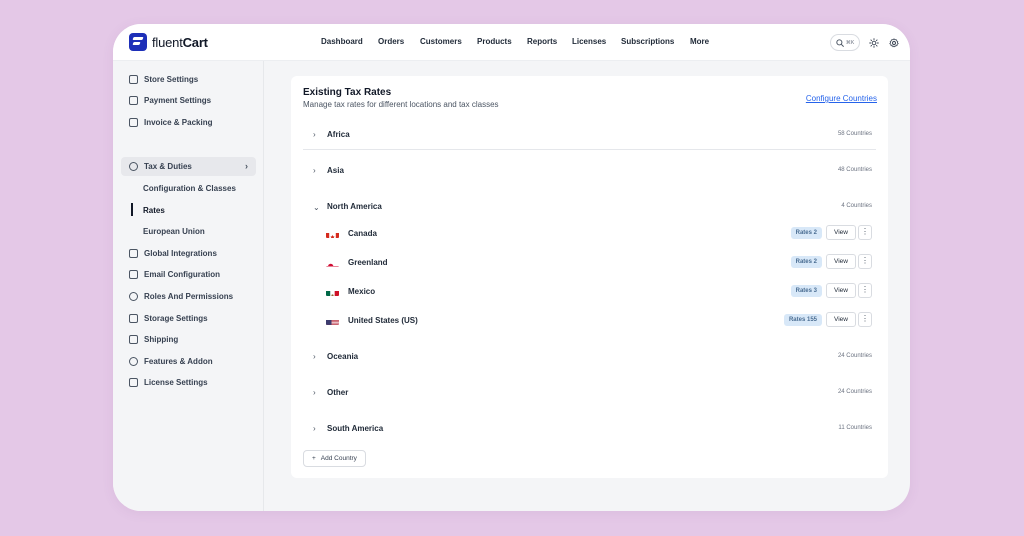 The image size is (1024, 536). What do you see at coordinates (171, 79) in the screenshot?
I see `sidebar-item-label: Store Settings` at bounding box center [171, 79].